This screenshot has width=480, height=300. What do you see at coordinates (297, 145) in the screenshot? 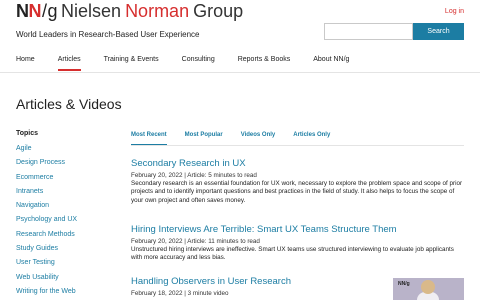
I see `tabs-divider` at bounding box center [297, 145].